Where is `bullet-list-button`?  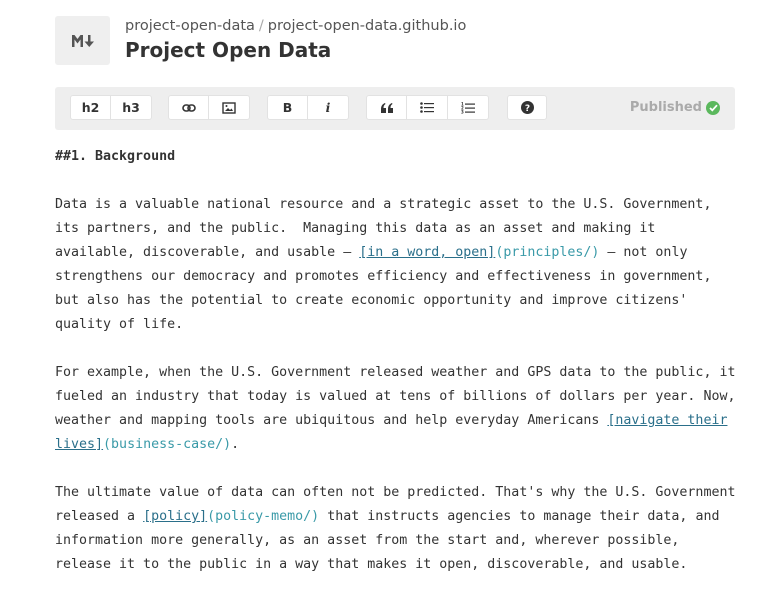
bullet-list-button is located at coordinates (427, 107).